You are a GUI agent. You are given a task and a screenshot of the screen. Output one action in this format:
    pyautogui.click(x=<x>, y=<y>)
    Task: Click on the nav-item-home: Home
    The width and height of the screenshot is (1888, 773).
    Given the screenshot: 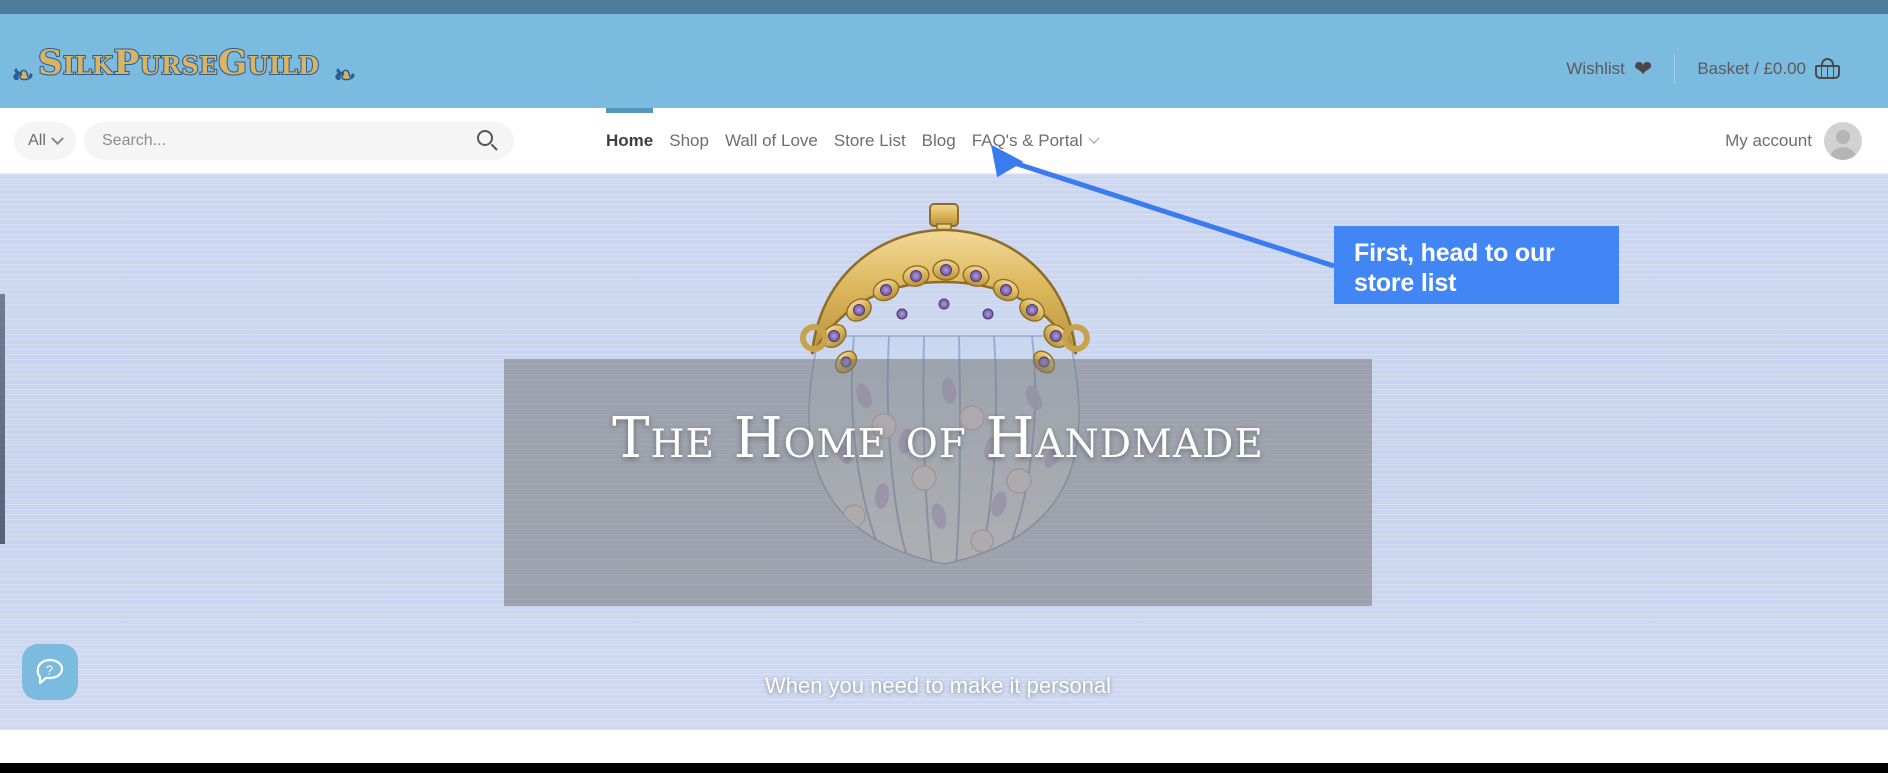 What is the action you would take?
    pyautogui.click(x=629, y=141)
    